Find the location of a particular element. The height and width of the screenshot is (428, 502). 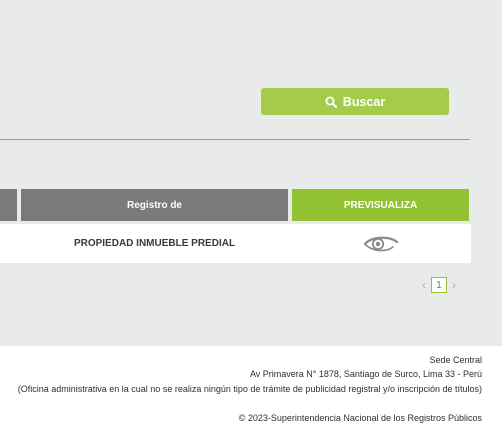

divider is located at coordinates (235, 139).